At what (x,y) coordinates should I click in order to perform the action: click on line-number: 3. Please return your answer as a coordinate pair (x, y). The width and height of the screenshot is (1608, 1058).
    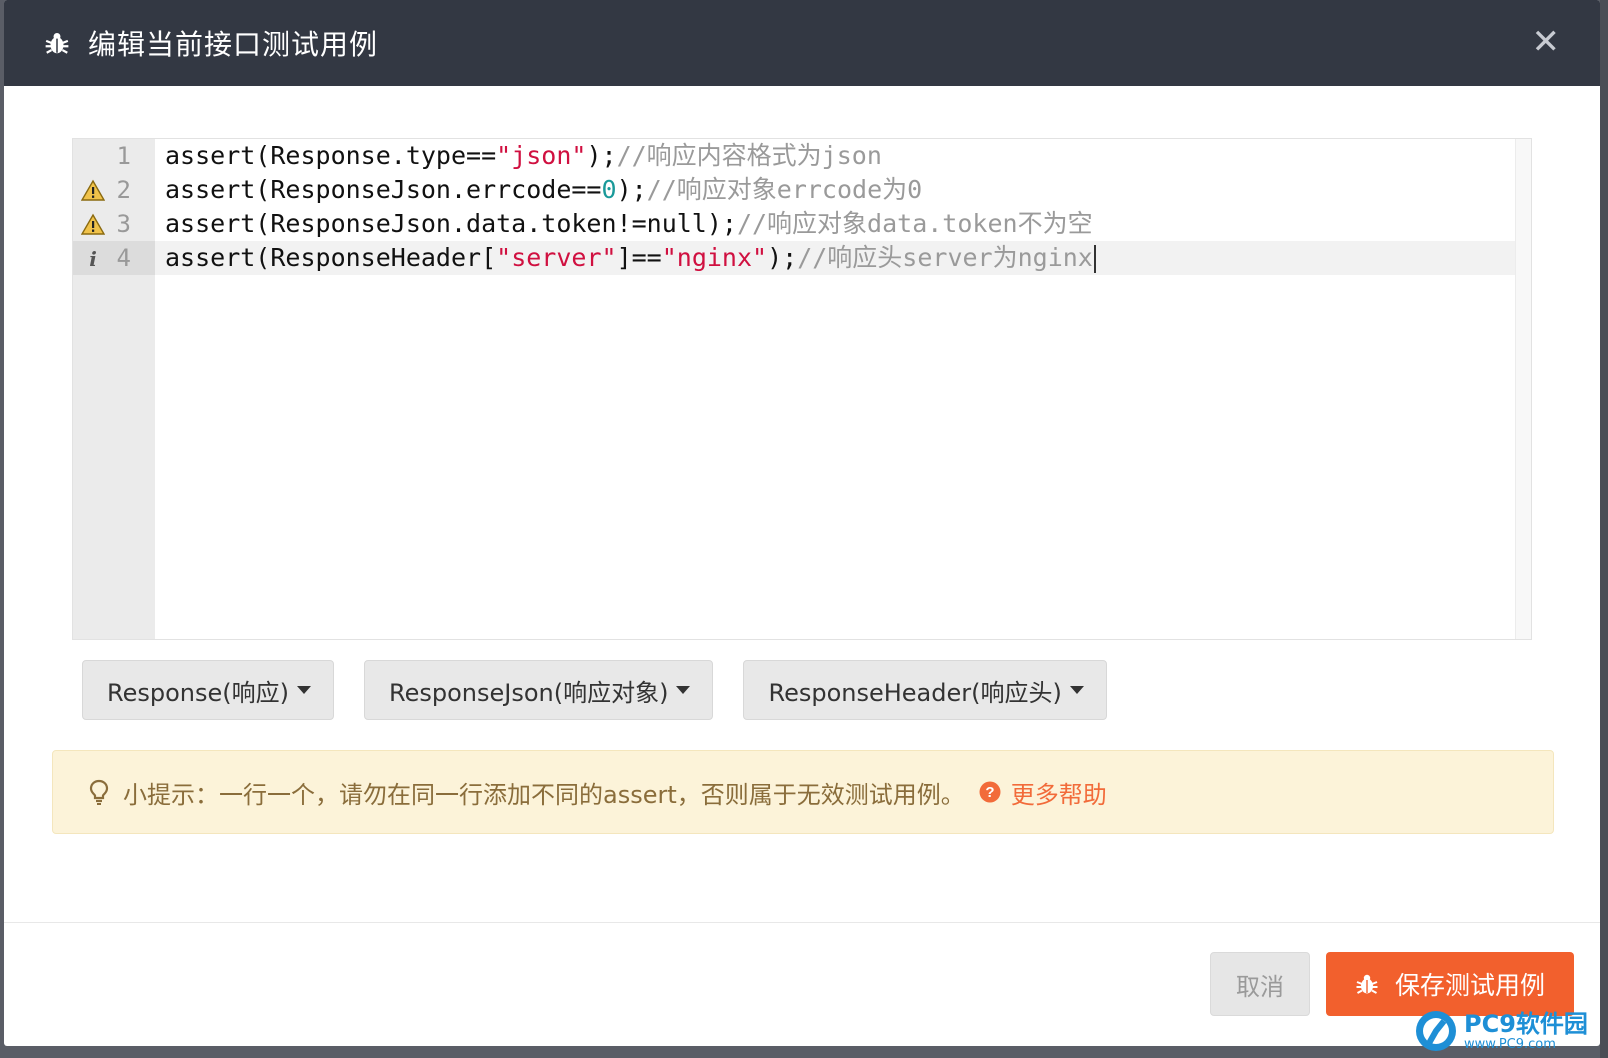
    Looking at the image, I should click on (114, 224).